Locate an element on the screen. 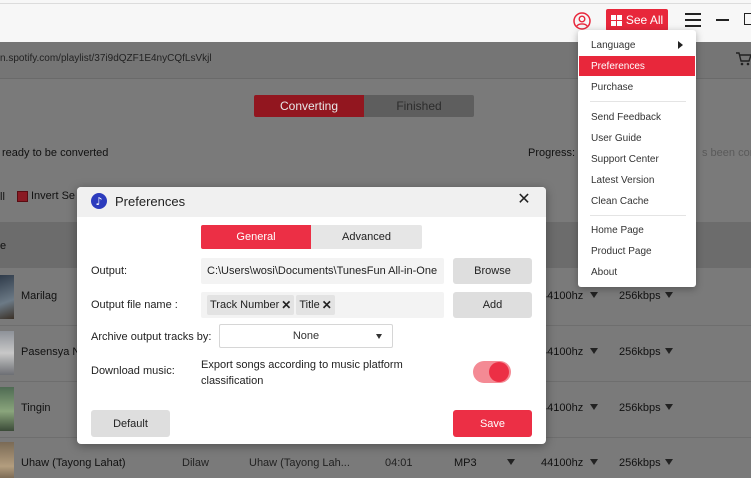 The height and width of the screenshot is (478, 751). save-button: Save is located at coordinates (492, 423).